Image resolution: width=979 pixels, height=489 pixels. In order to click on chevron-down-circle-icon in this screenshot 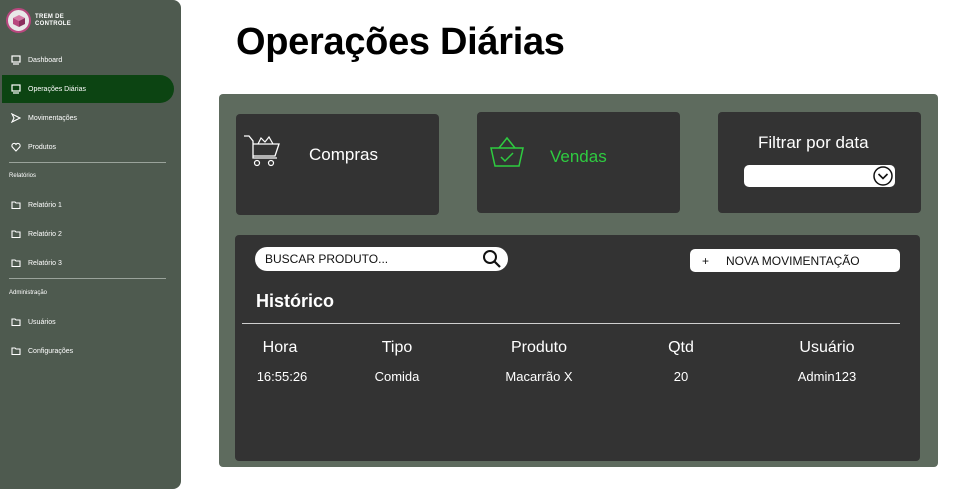, I will do `click(883, 176)`.